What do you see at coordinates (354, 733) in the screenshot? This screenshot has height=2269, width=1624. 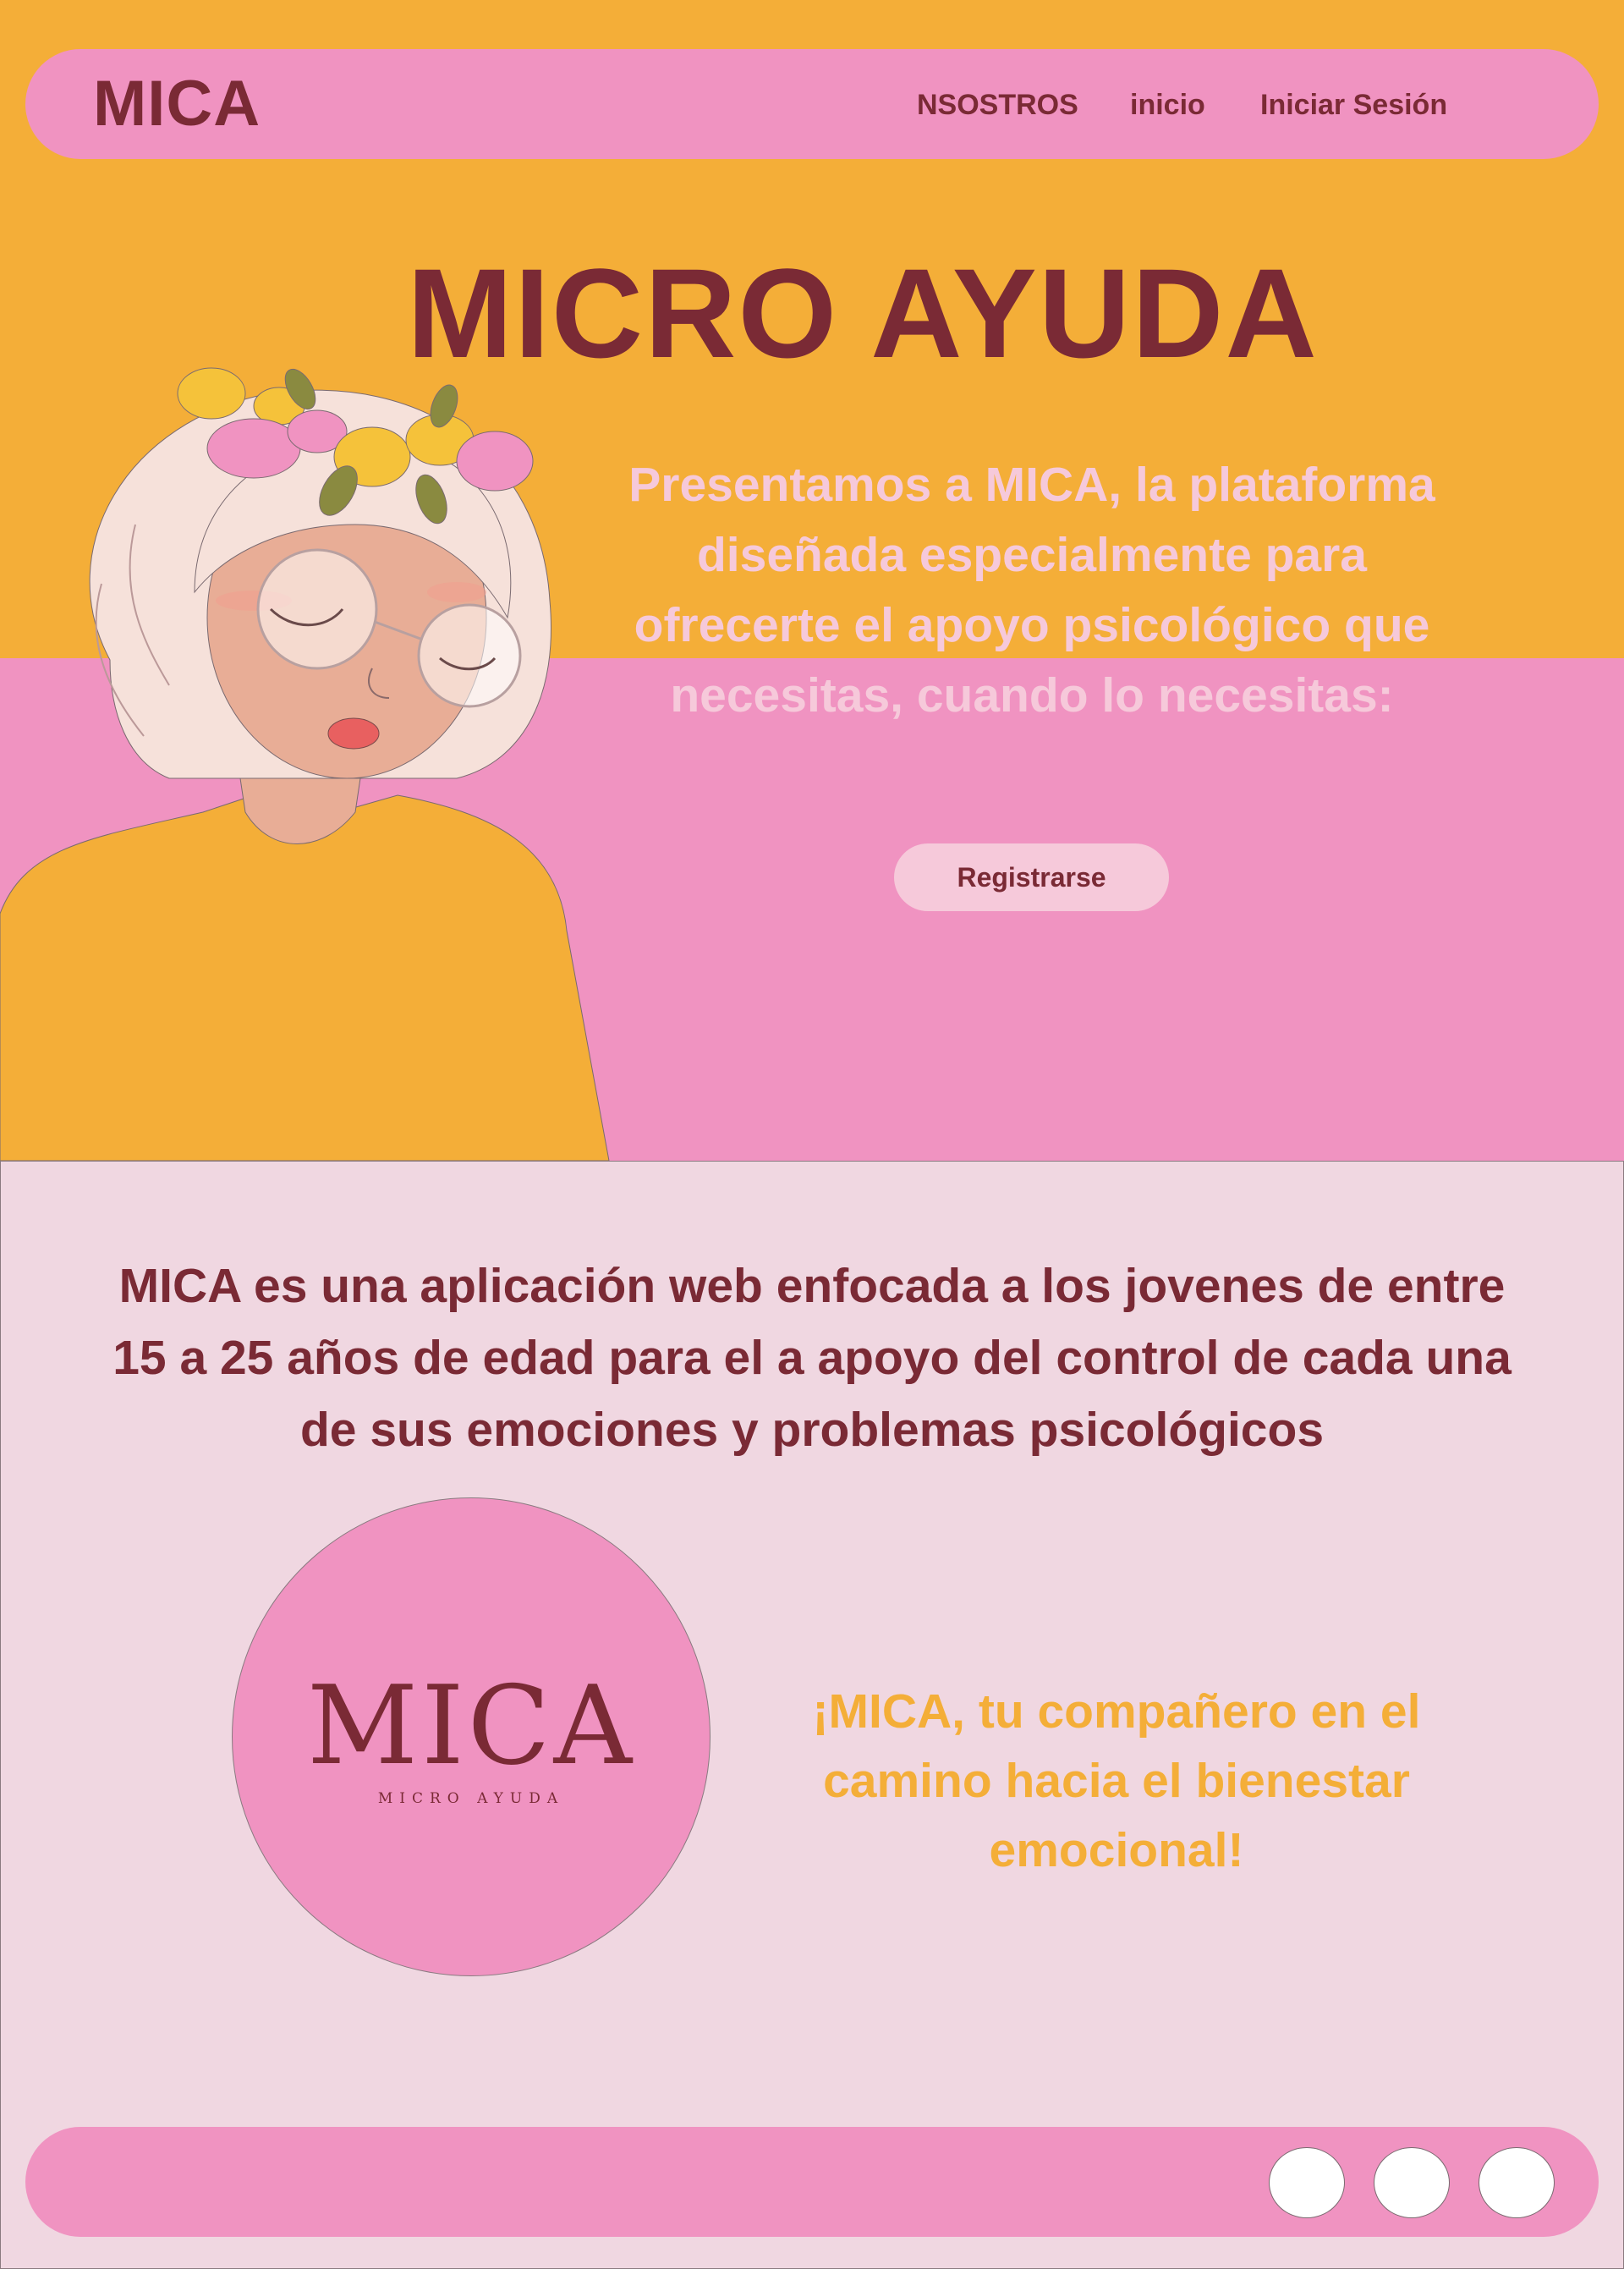 I see `mouth-shape` at bounding box center [354, 733].